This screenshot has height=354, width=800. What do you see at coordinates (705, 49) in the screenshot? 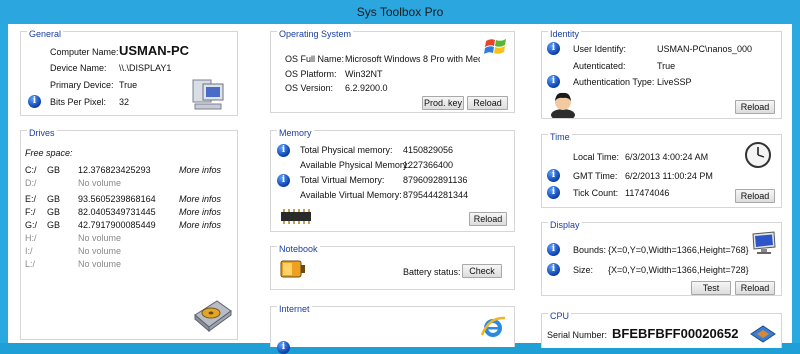
I see `user-identify-value: USMAN-PC\nanos_000` at bounding box center [705, 49].